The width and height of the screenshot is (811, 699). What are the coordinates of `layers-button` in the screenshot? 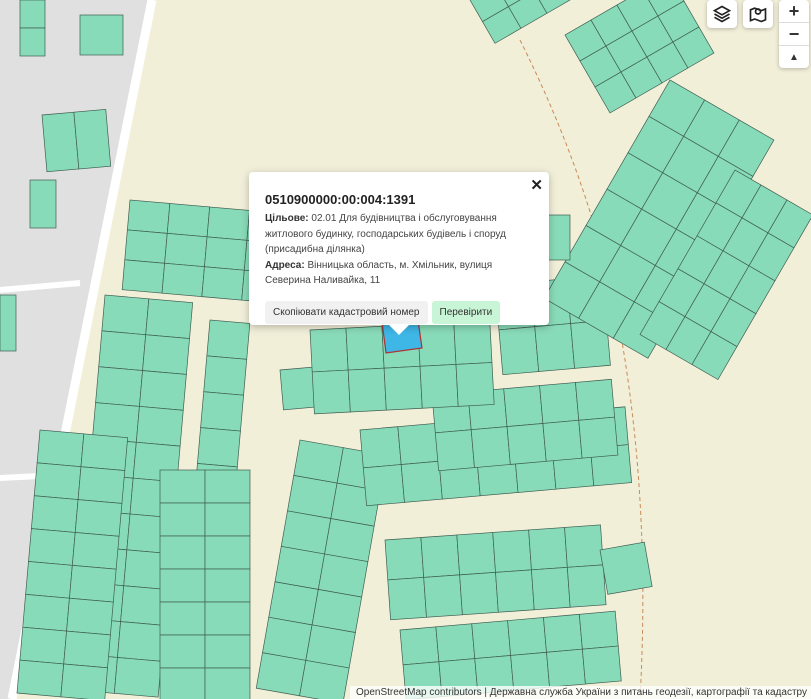 It's located at (722, 14).